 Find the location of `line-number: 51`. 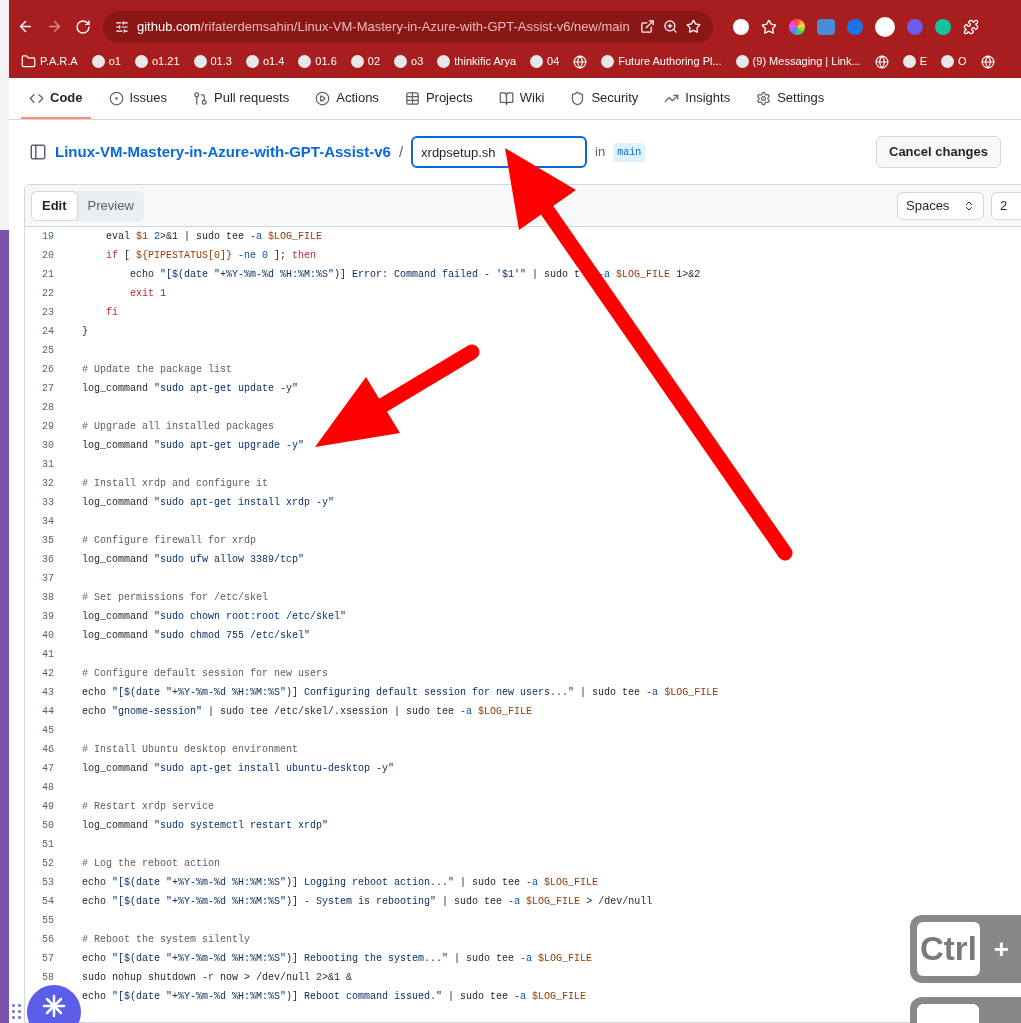

line-number: 51 is located at coordinates (48, 844).